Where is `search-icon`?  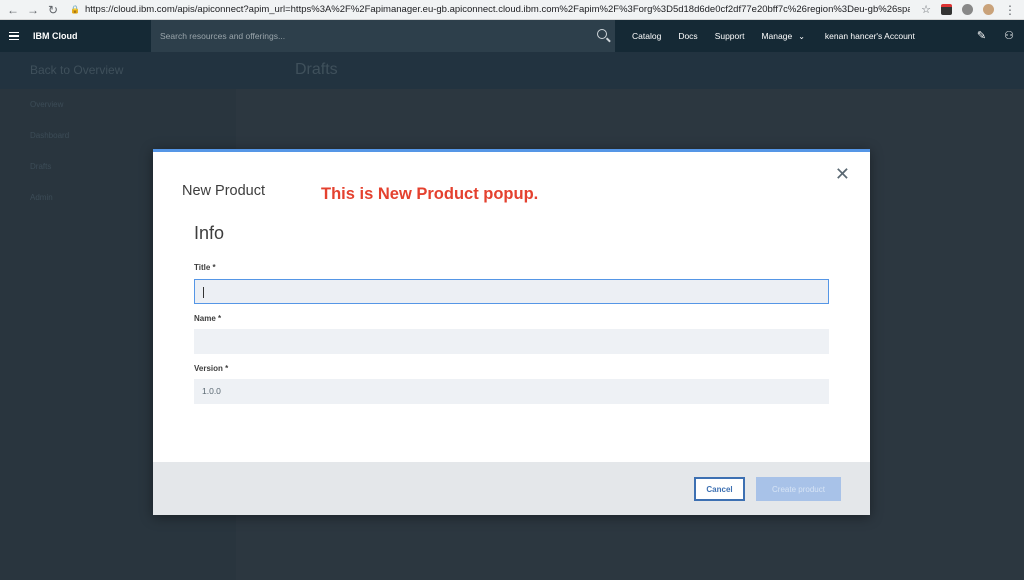
search-icon is located at coordinates (602, 34).